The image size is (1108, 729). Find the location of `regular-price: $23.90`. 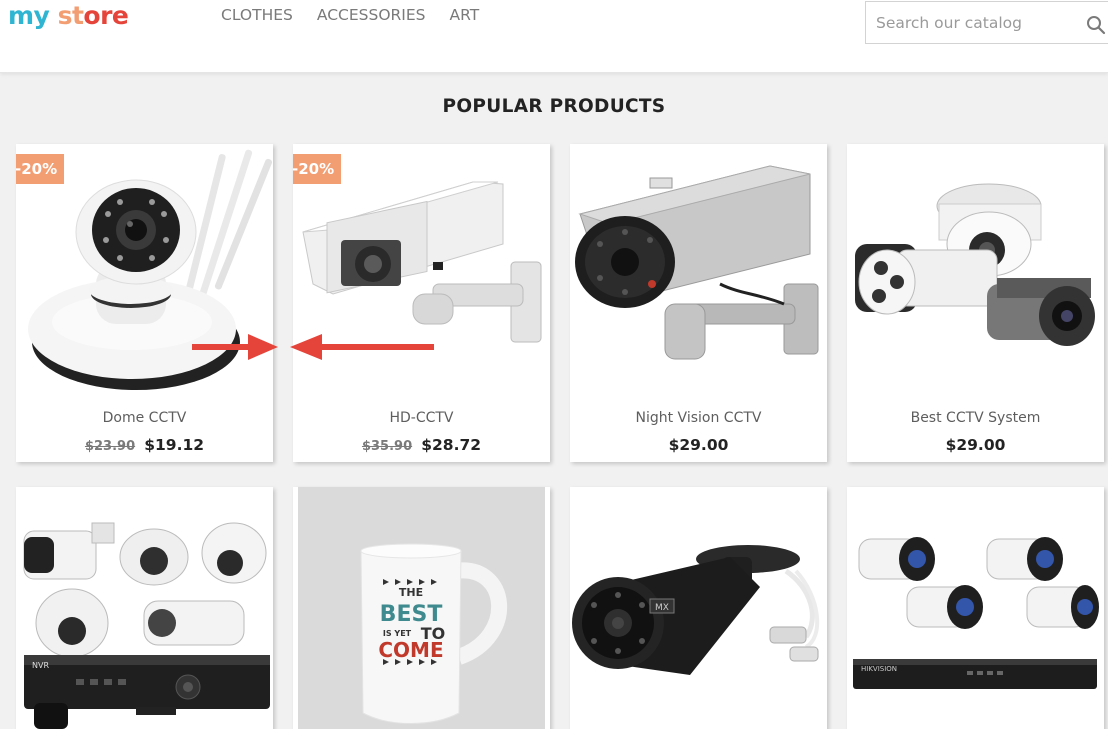

regular-price: $23.90 is located at coordinates (110, 446).